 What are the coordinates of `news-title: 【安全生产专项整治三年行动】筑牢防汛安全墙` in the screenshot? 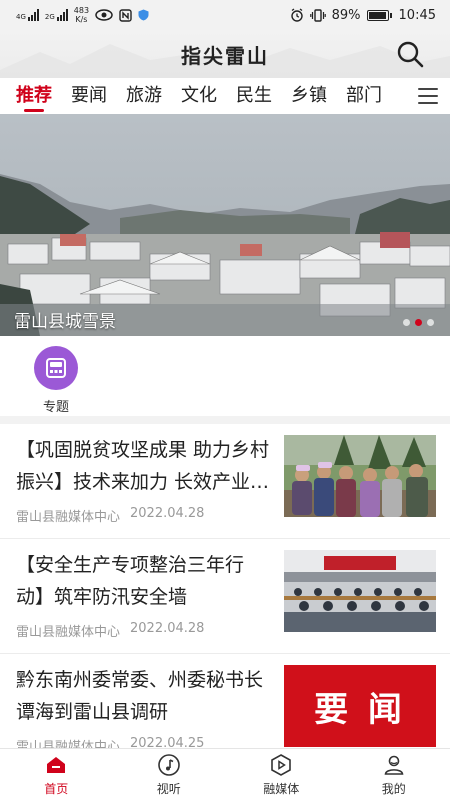 It's located at (130, 581).